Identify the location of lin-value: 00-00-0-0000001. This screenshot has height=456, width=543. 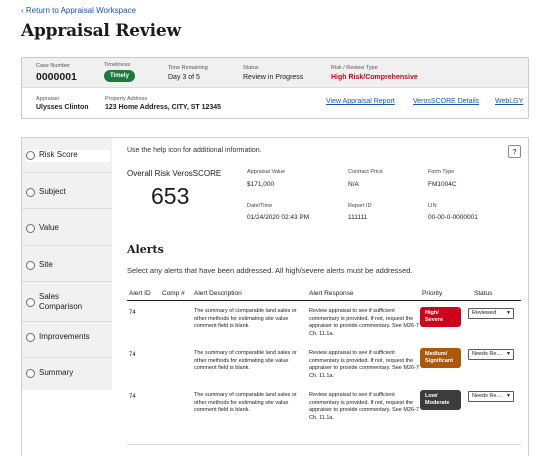
(453, 217).